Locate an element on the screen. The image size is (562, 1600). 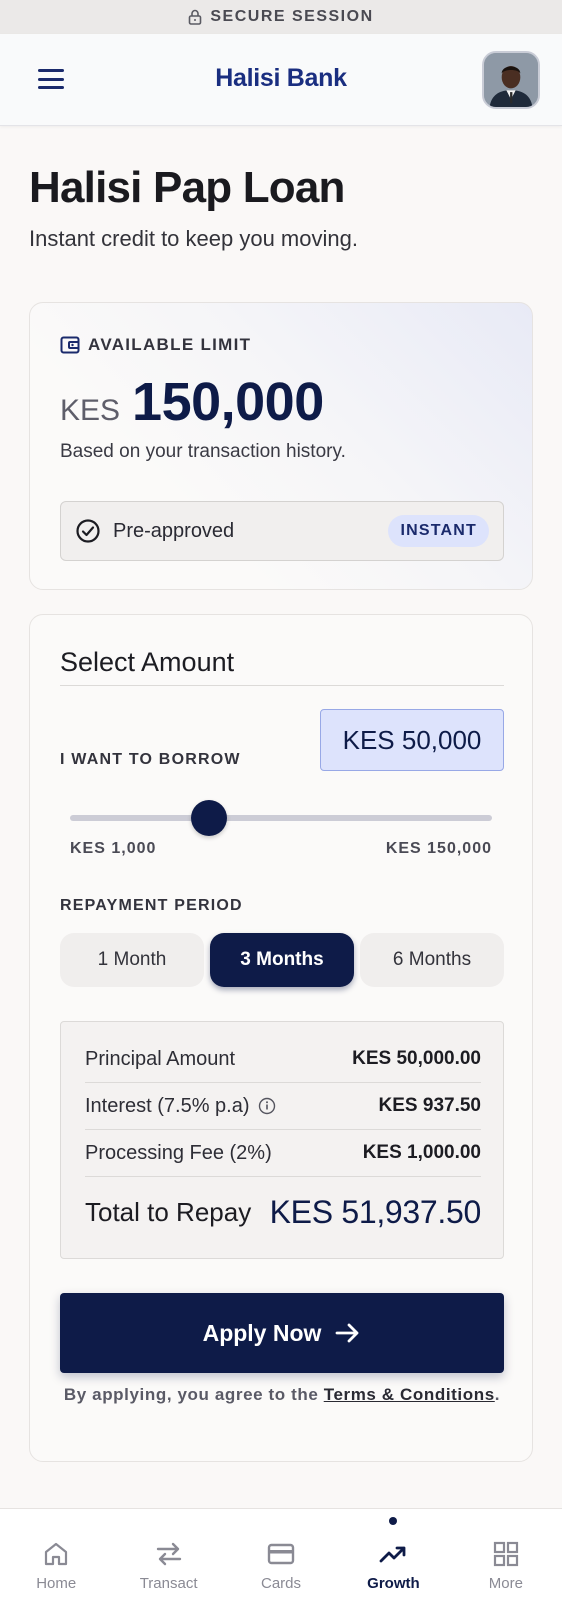
borrow-label: I WANT TO BORROW is located at coordinates (150, 759).